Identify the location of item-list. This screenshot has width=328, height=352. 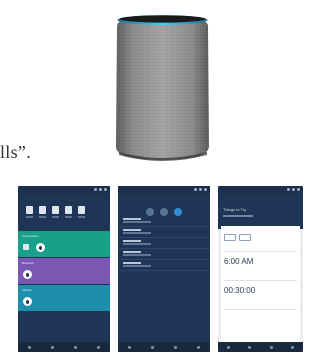
(164, 243).